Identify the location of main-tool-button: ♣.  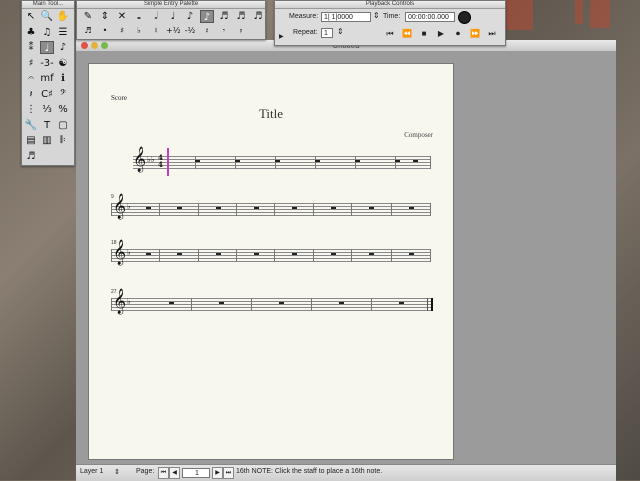
(31, 32).